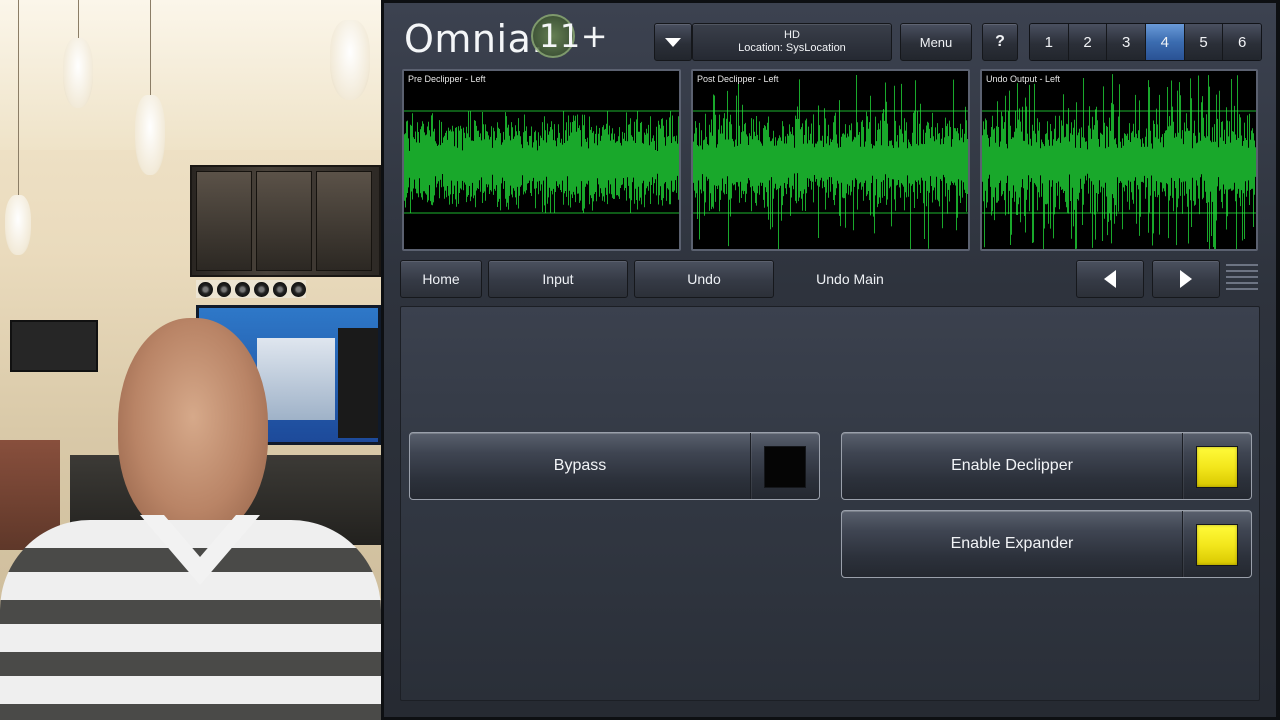 The height and width of the screenshot is (720, 1280). I want to click on help-button: ?, so click(1000, 42).